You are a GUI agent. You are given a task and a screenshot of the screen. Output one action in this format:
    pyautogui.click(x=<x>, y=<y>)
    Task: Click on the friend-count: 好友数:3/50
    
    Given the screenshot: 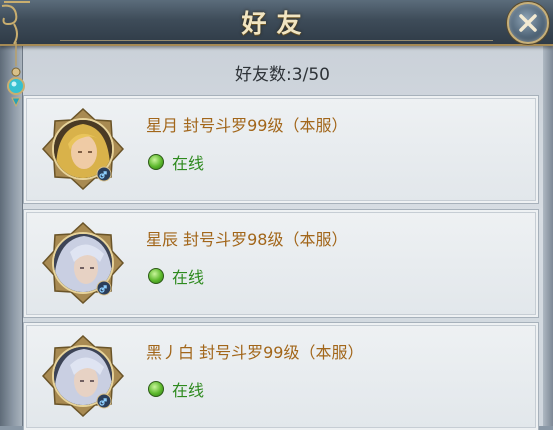 What is the action you would take?
    pyautogui.click(x=282, y=75)
    